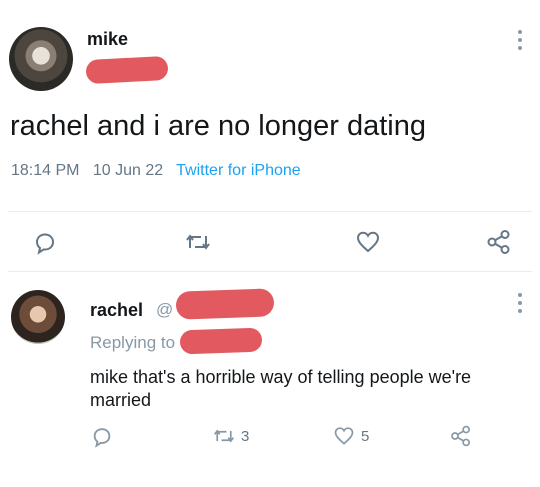 The height and width of the screenshot is (487, 540). I want to click on tweet-meta: 18:14 PM 10 Jun 22 Twitter for iPhone, so click(156, 171).